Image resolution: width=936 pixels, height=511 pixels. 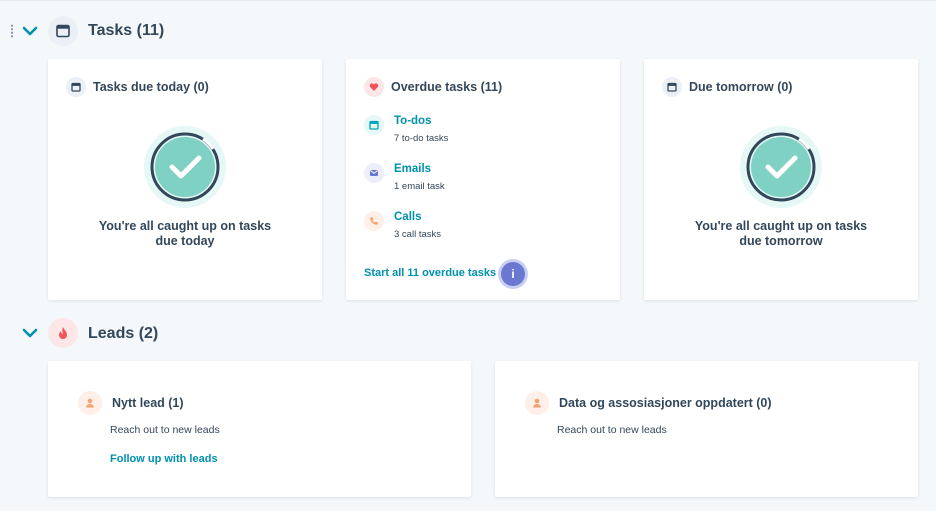 I want to click on card-title: Data og assosiasjoner oppdatert (0), so click(x=665, y=403).